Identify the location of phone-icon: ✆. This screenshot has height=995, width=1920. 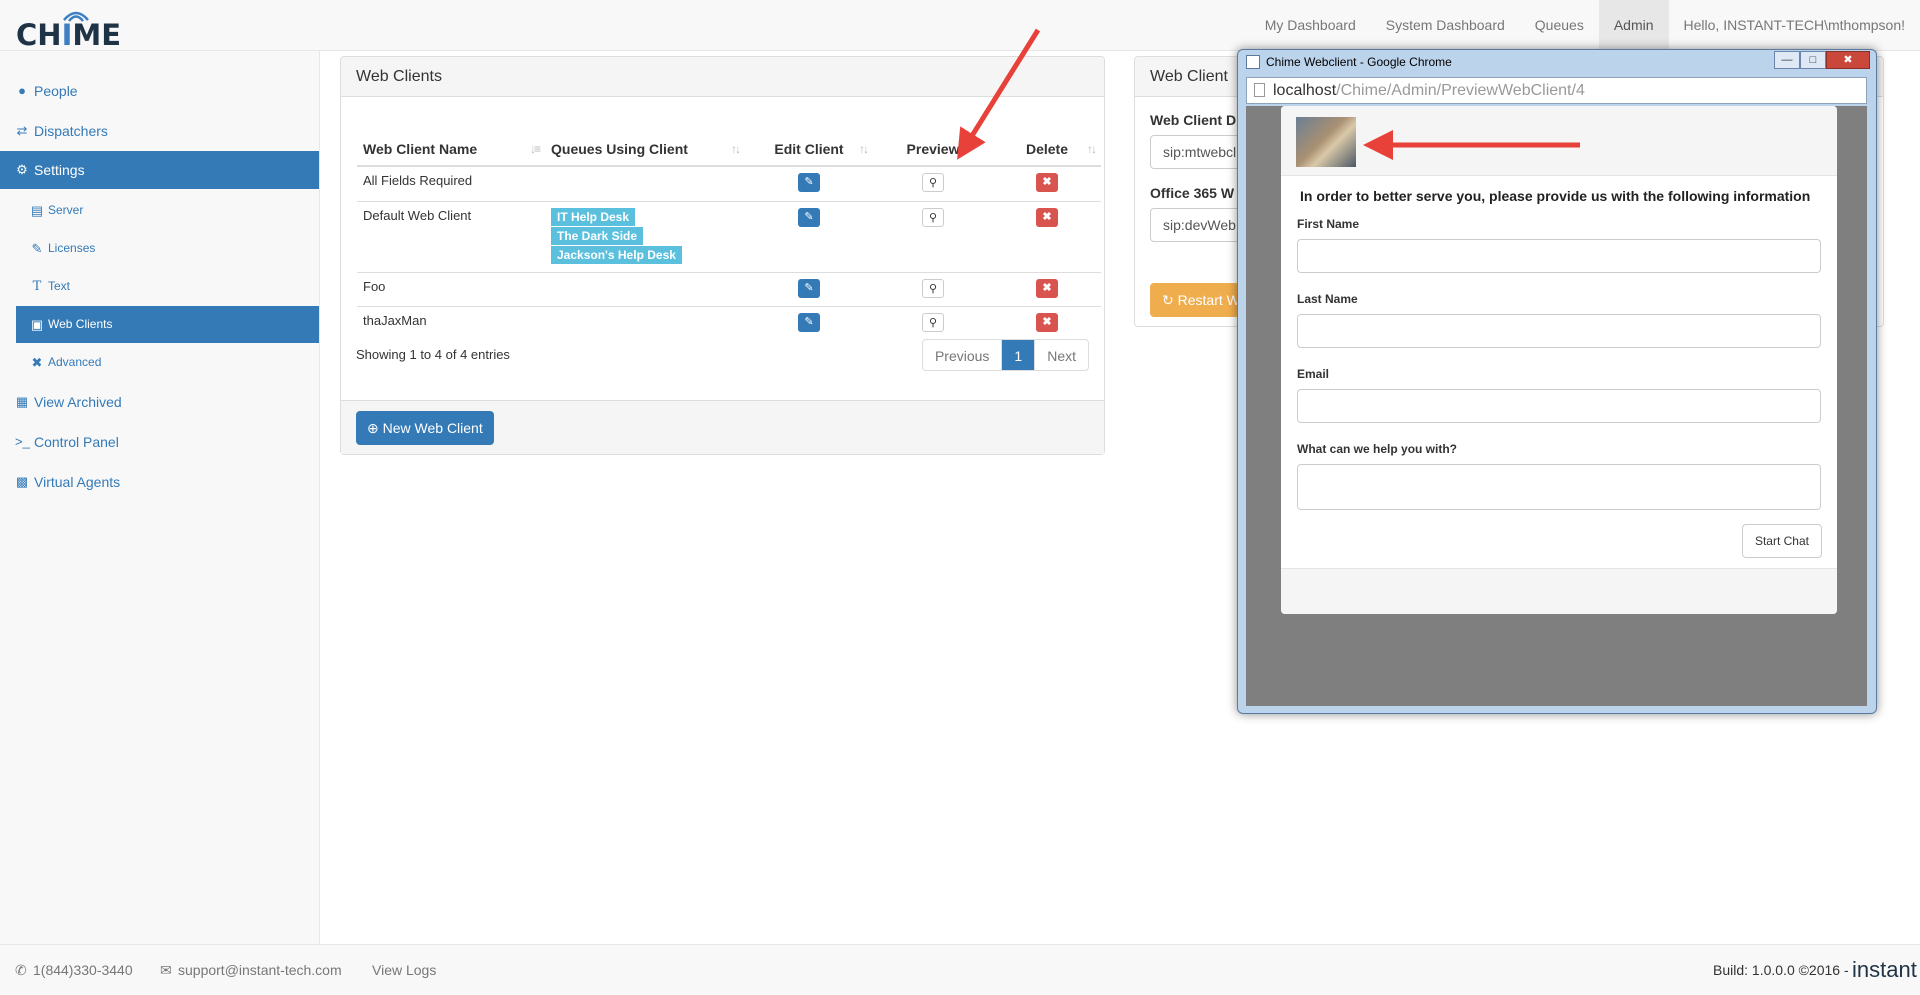
(21, 970).